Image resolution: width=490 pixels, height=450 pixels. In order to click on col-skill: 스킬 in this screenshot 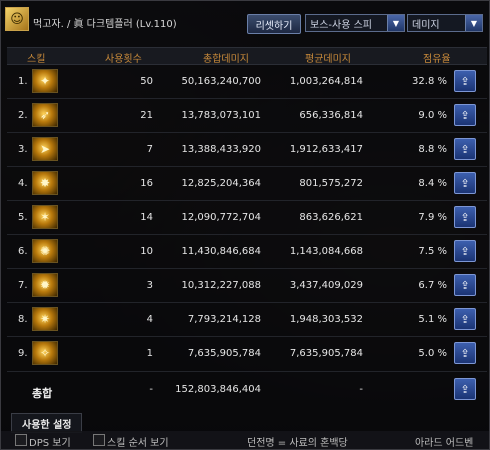, I will do `click(36, 59)`.